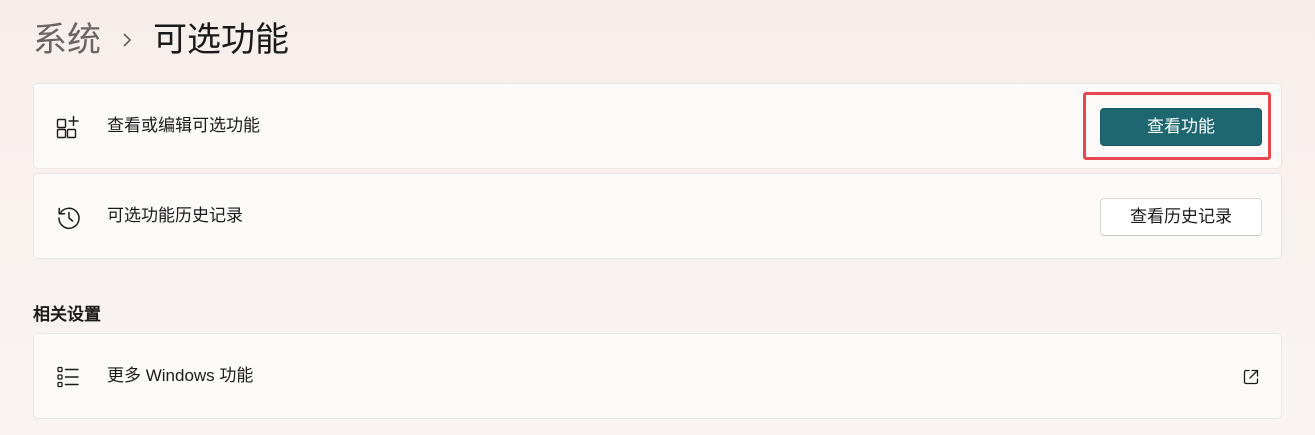  I want to click on chevron-right-icon, so click(127, 40).